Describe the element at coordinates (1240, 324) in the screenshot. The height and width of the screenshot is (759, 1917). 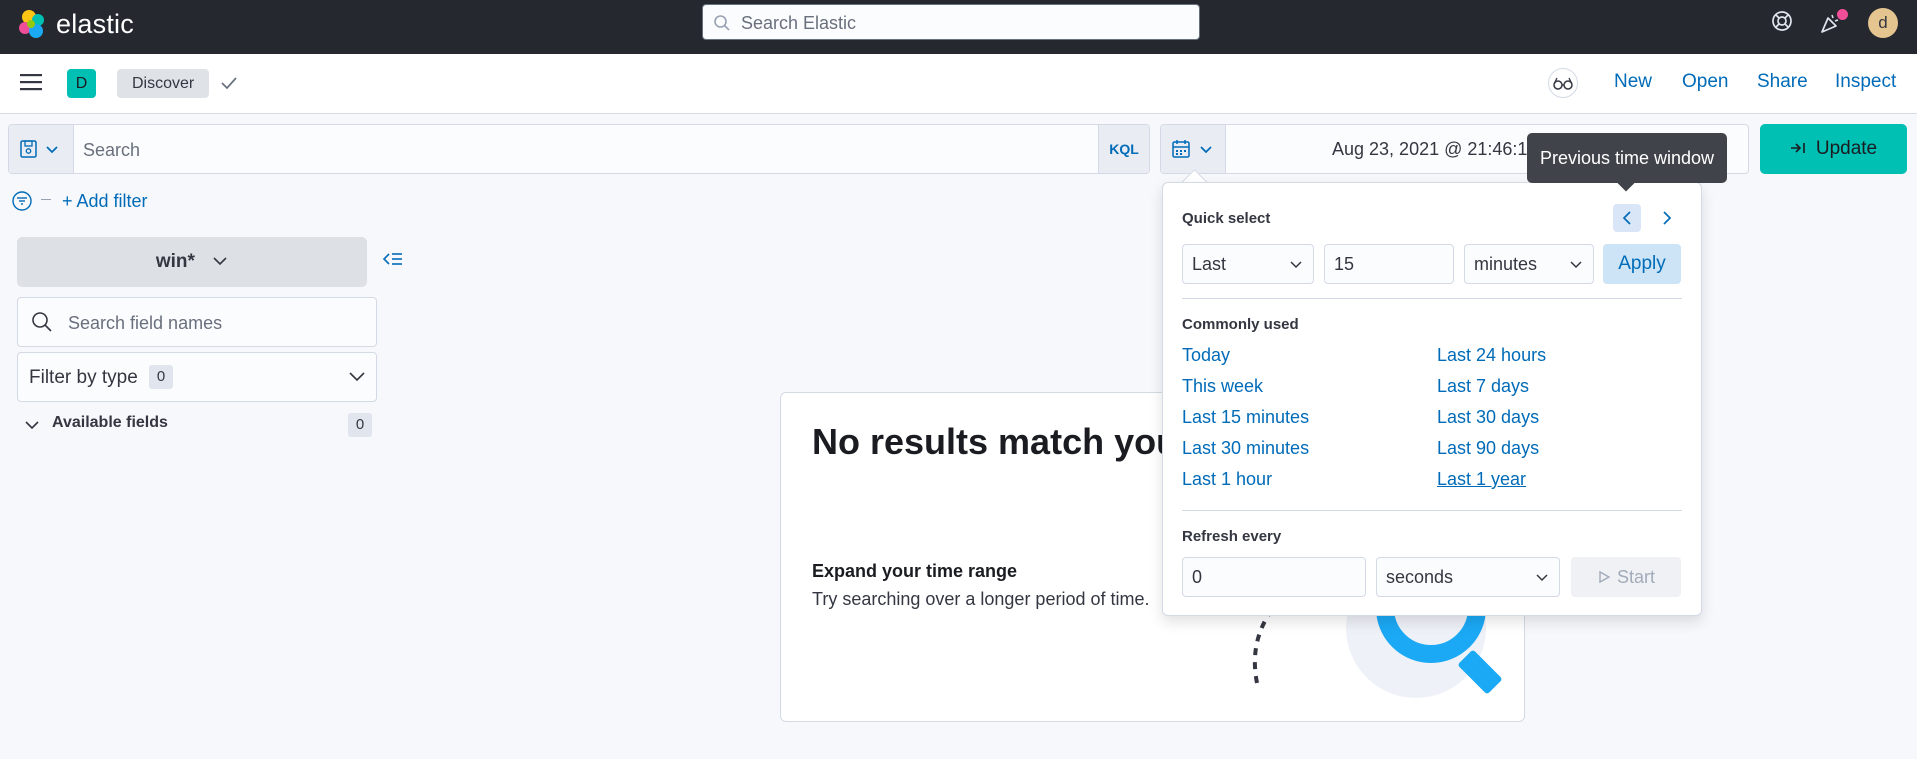
I see `commonly-used-label: Commonly used` at that location.